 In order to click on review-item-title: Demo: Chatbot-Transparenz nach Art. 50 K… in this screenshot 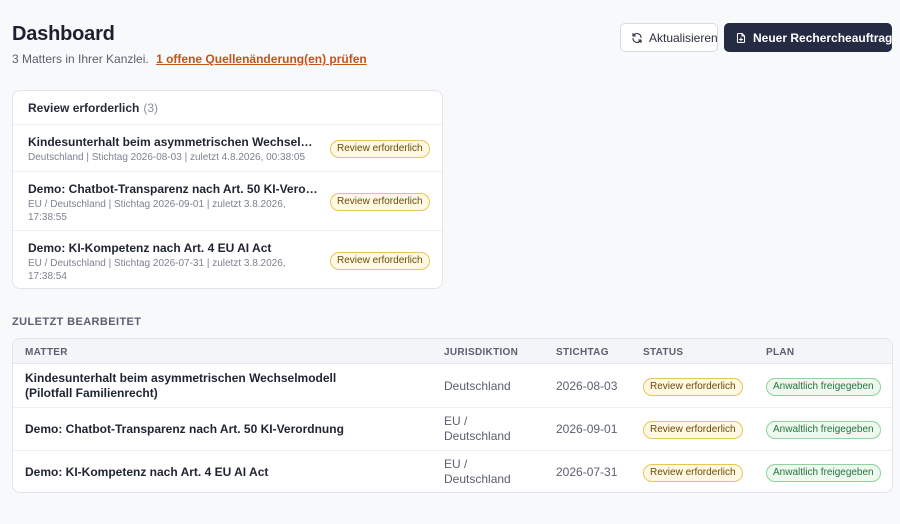, I will do `click(174, 189)`.